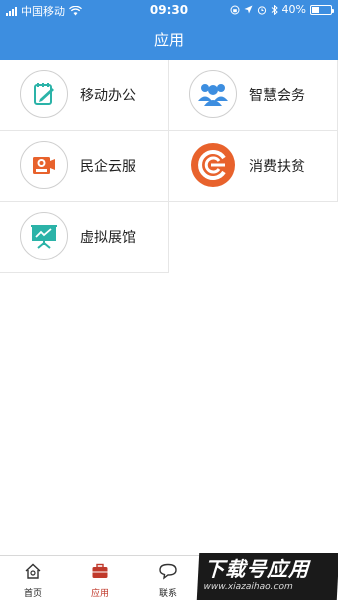 The width and height of the screenshot is (338, 600). What do you see at coordinates (169, 40) in the screenshot?
I see `page-title: 应用` at bounding box center [169, 40].